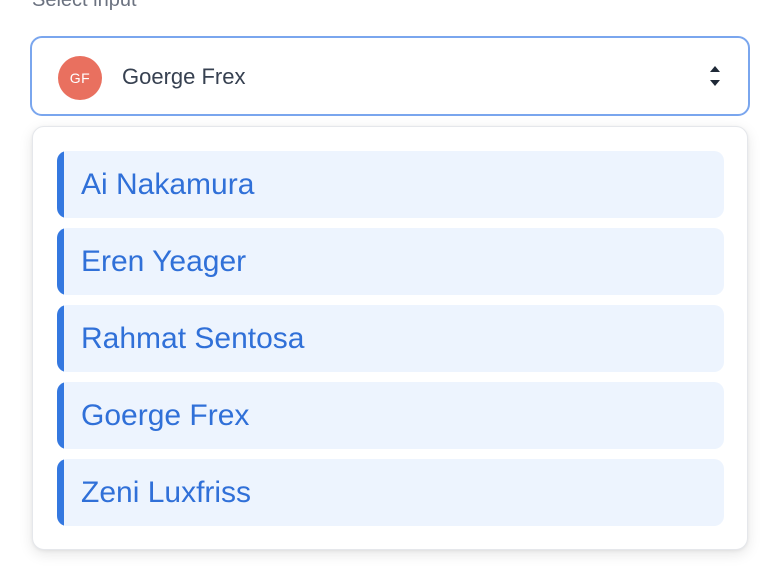  I want to click on option-label: Eren Yeager, so click(164, 261).